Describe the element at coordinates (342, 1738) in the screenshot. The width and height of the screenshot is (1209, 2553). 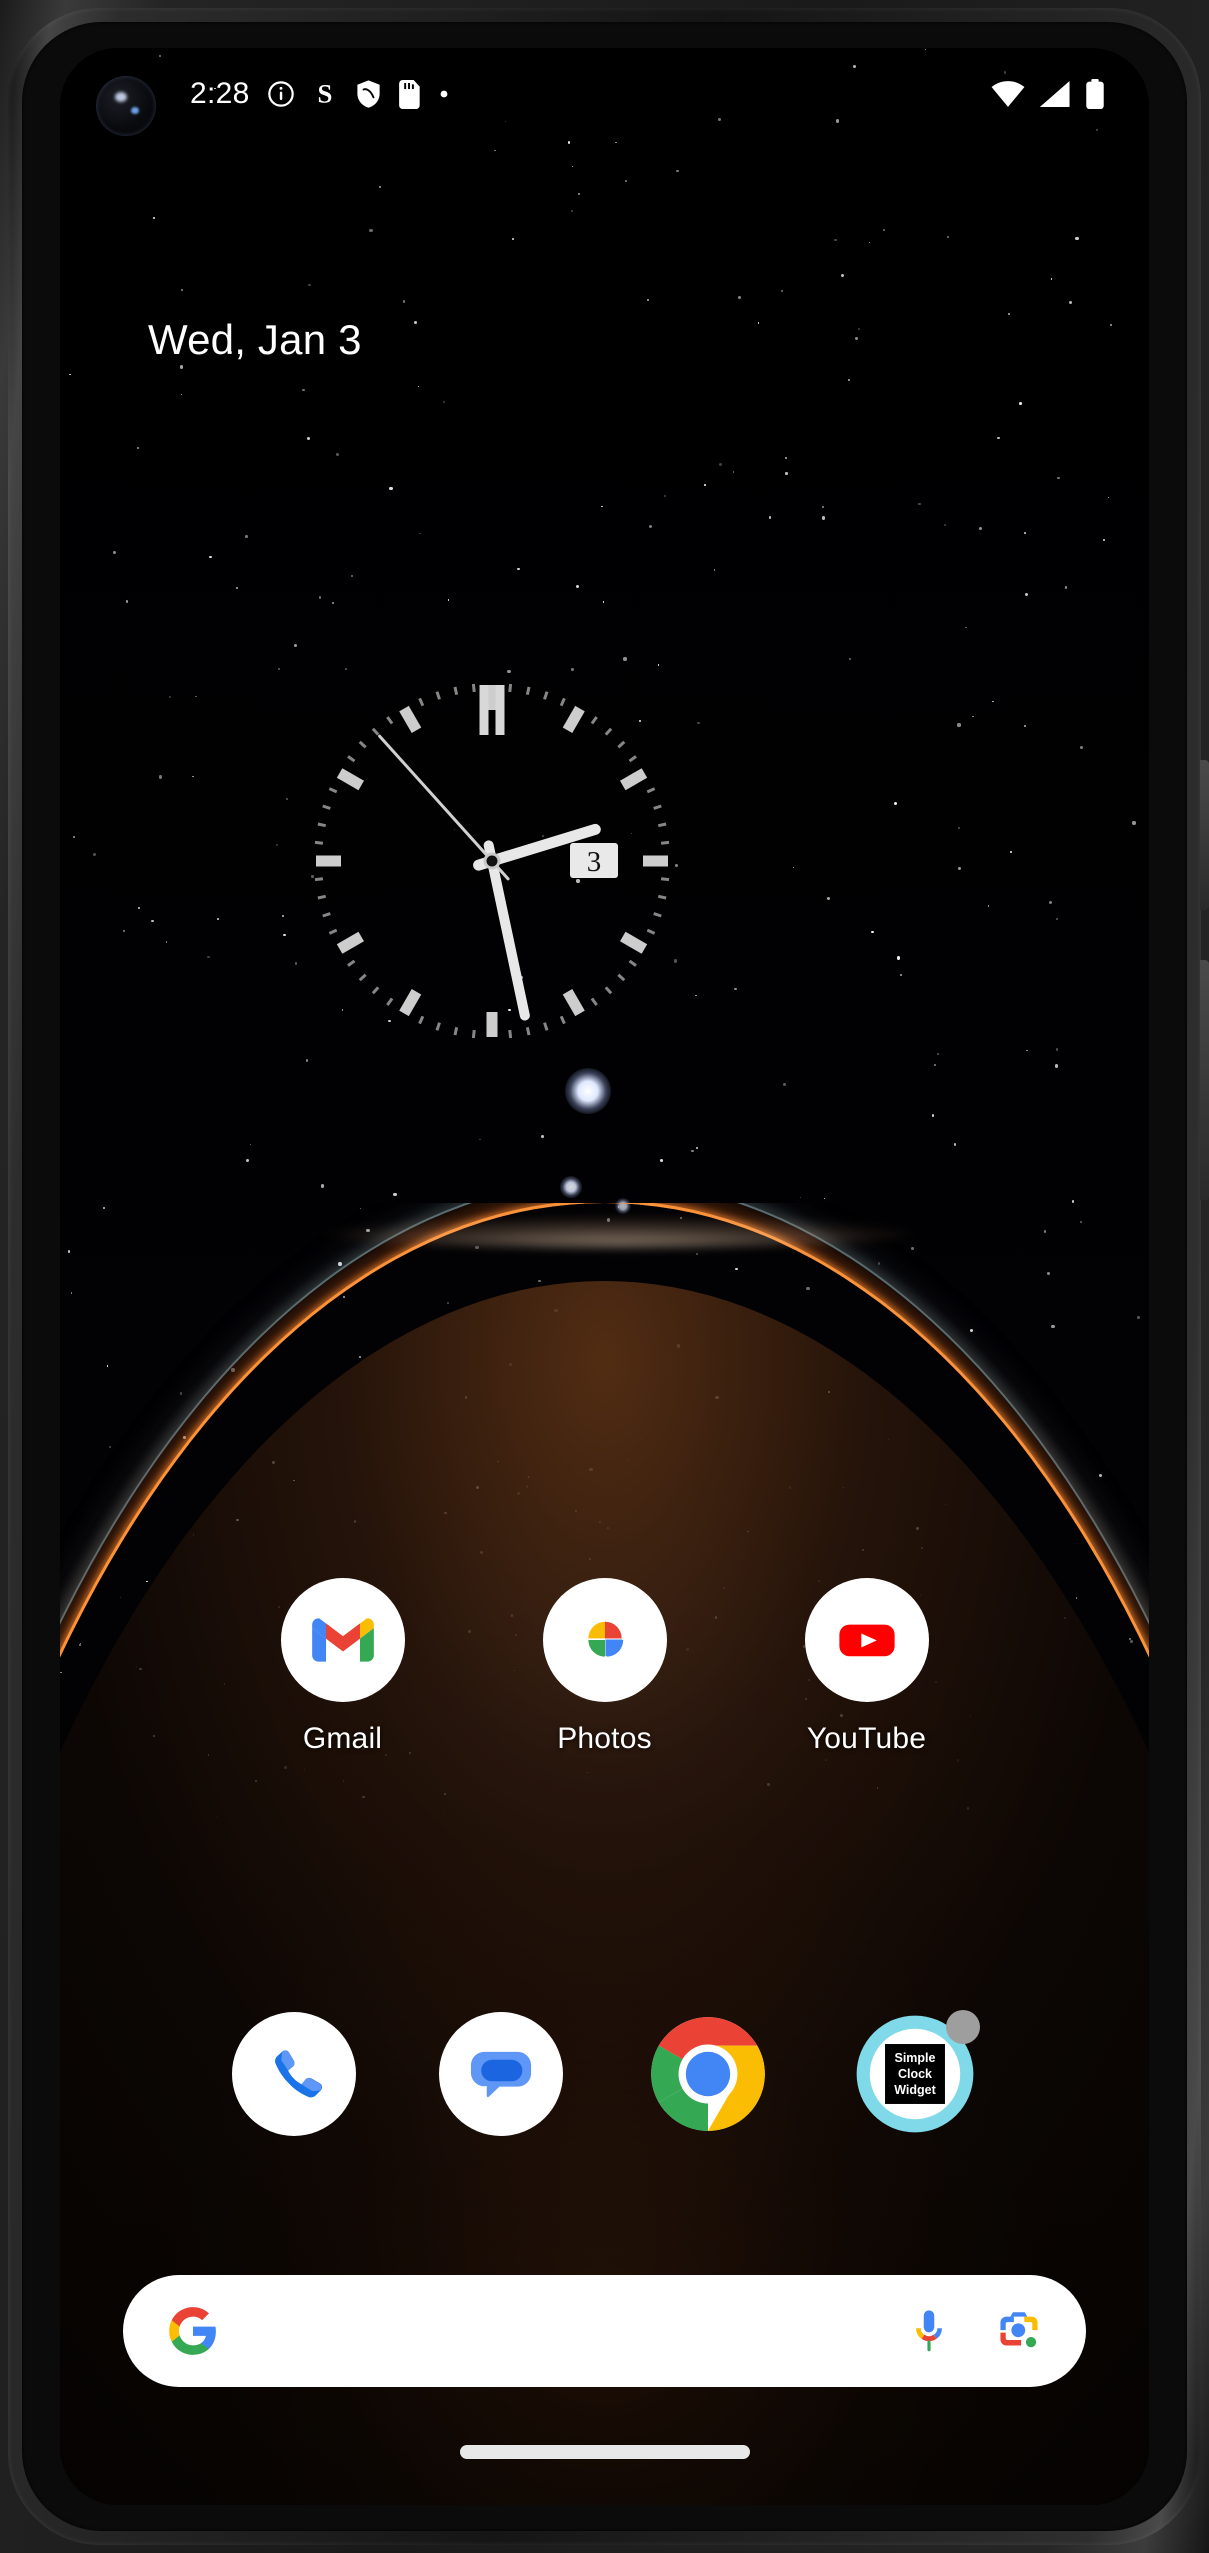
I see `app-label: Gmail` at that location.